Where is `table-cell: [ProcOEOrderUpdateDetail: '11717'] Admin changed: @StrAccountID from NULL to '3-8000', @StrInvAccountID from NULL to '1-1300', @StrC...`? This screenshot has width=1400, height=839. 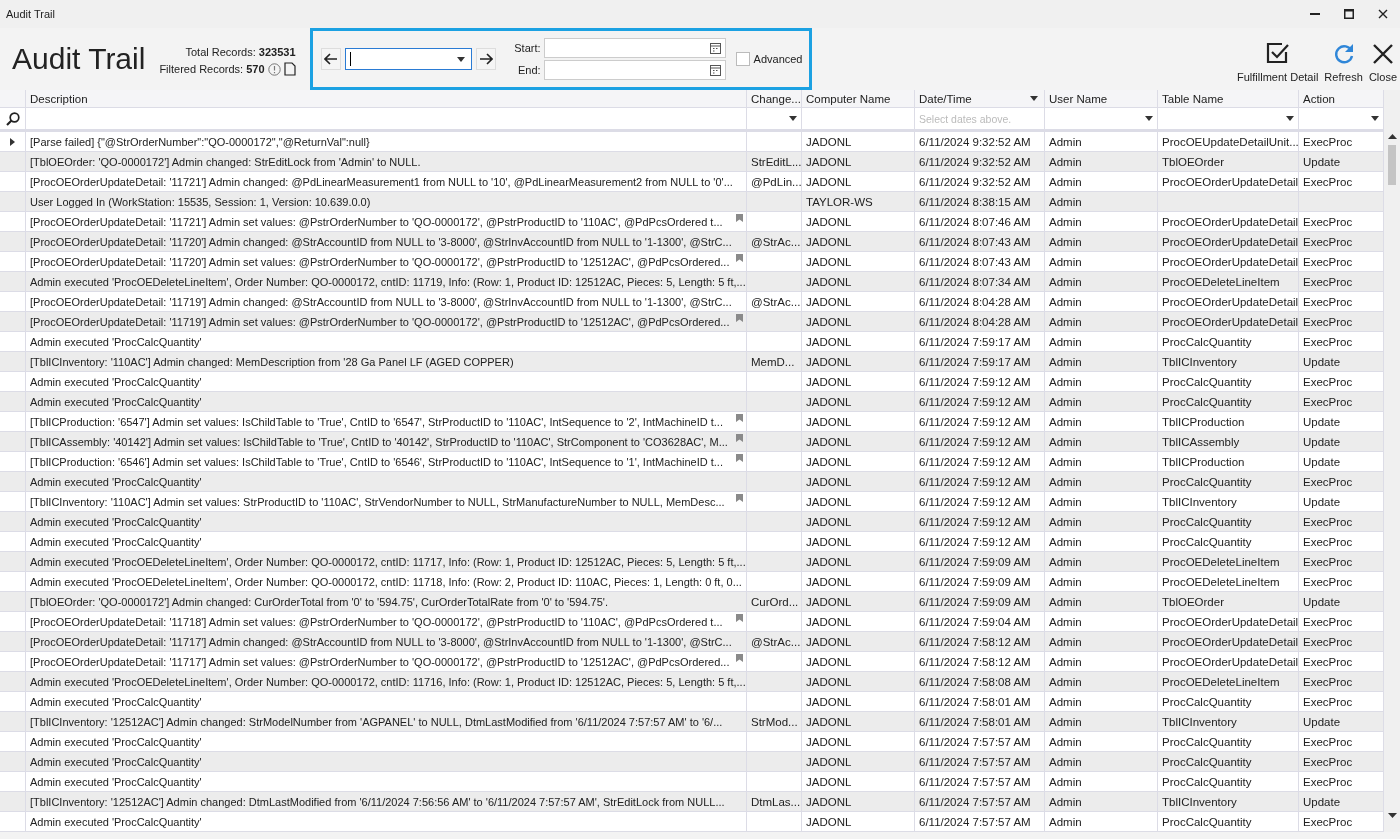 table-cell: [ProcOEOrderUpdateDetail: '11717'] Admin changed: @StrAccountID from NULL to '3-8000', @StrInvAccountID from NULL to '1-1300', @StrC... is located at coordinates (381, 641).